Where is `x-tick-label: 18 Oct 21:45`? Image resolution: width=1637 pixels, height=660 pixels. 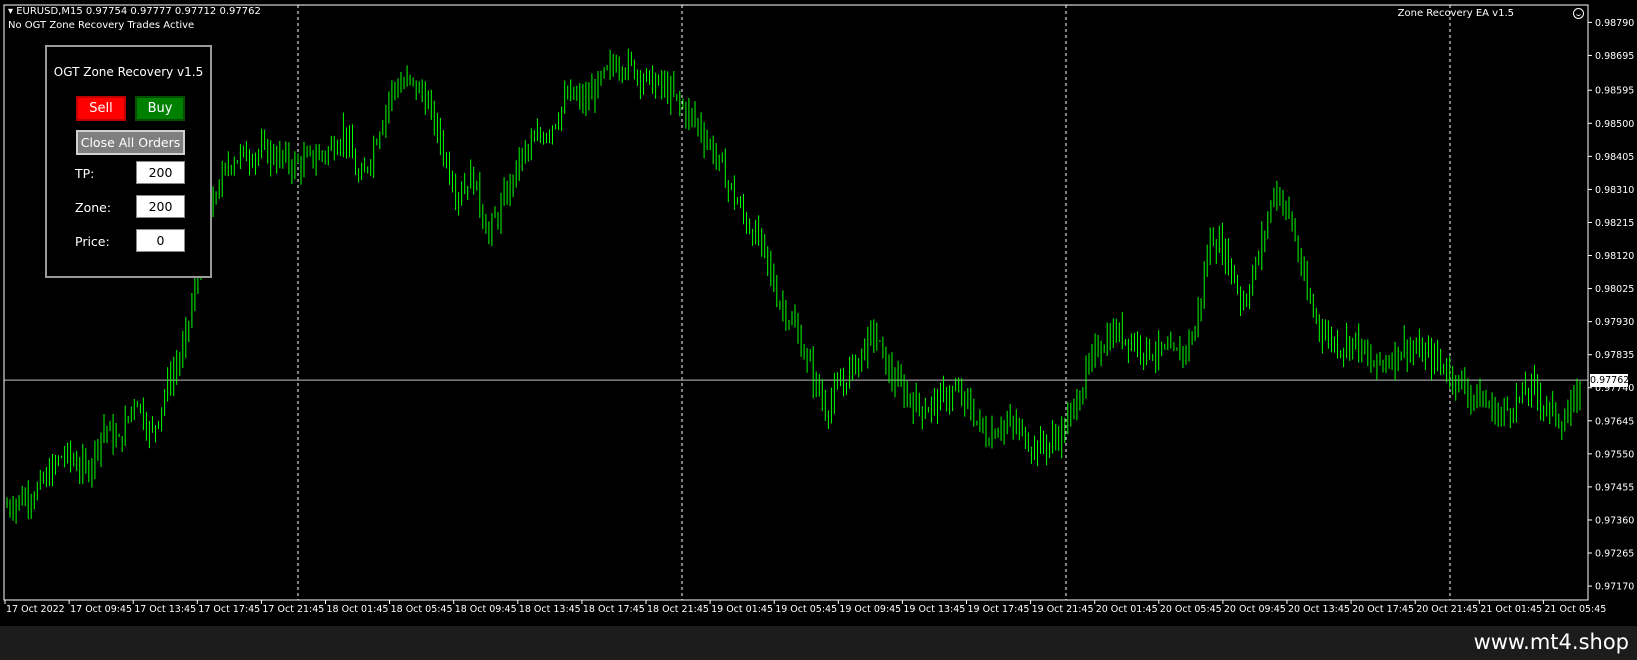
x-tick-label: 18 Oct 21:45 is located at coordinates (678, 609).